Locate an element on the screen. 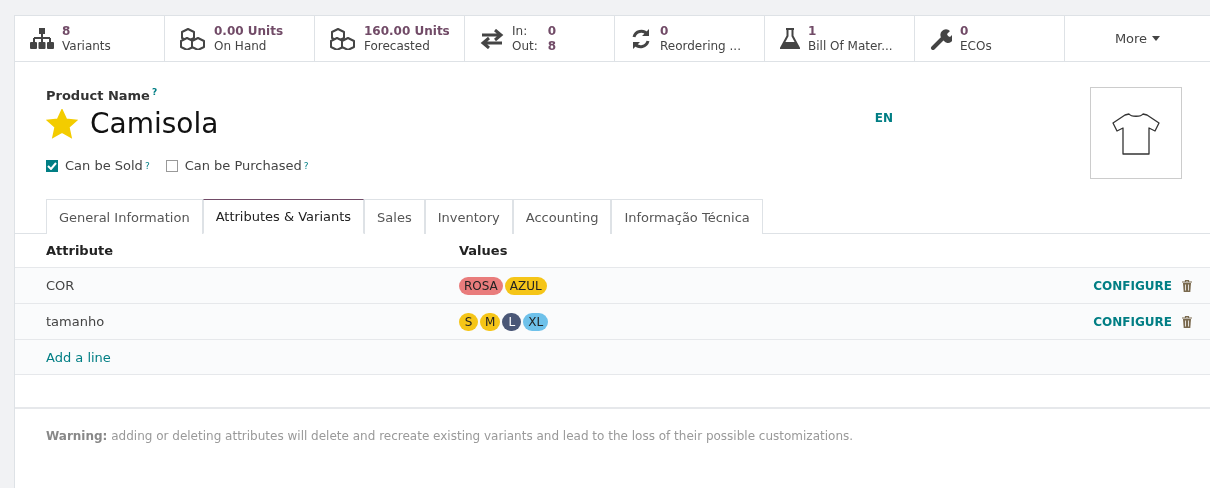 Image resolution: width=1210 pixels, height=488 pixels. tab: Inventory is located at coordinates (468, 216).